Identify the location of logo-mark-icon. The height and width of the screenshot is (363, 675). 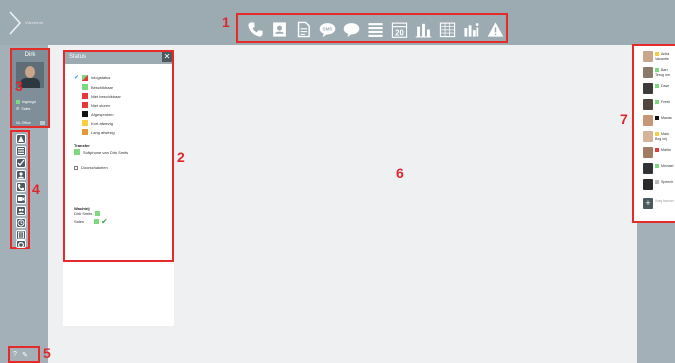
(15, 23).